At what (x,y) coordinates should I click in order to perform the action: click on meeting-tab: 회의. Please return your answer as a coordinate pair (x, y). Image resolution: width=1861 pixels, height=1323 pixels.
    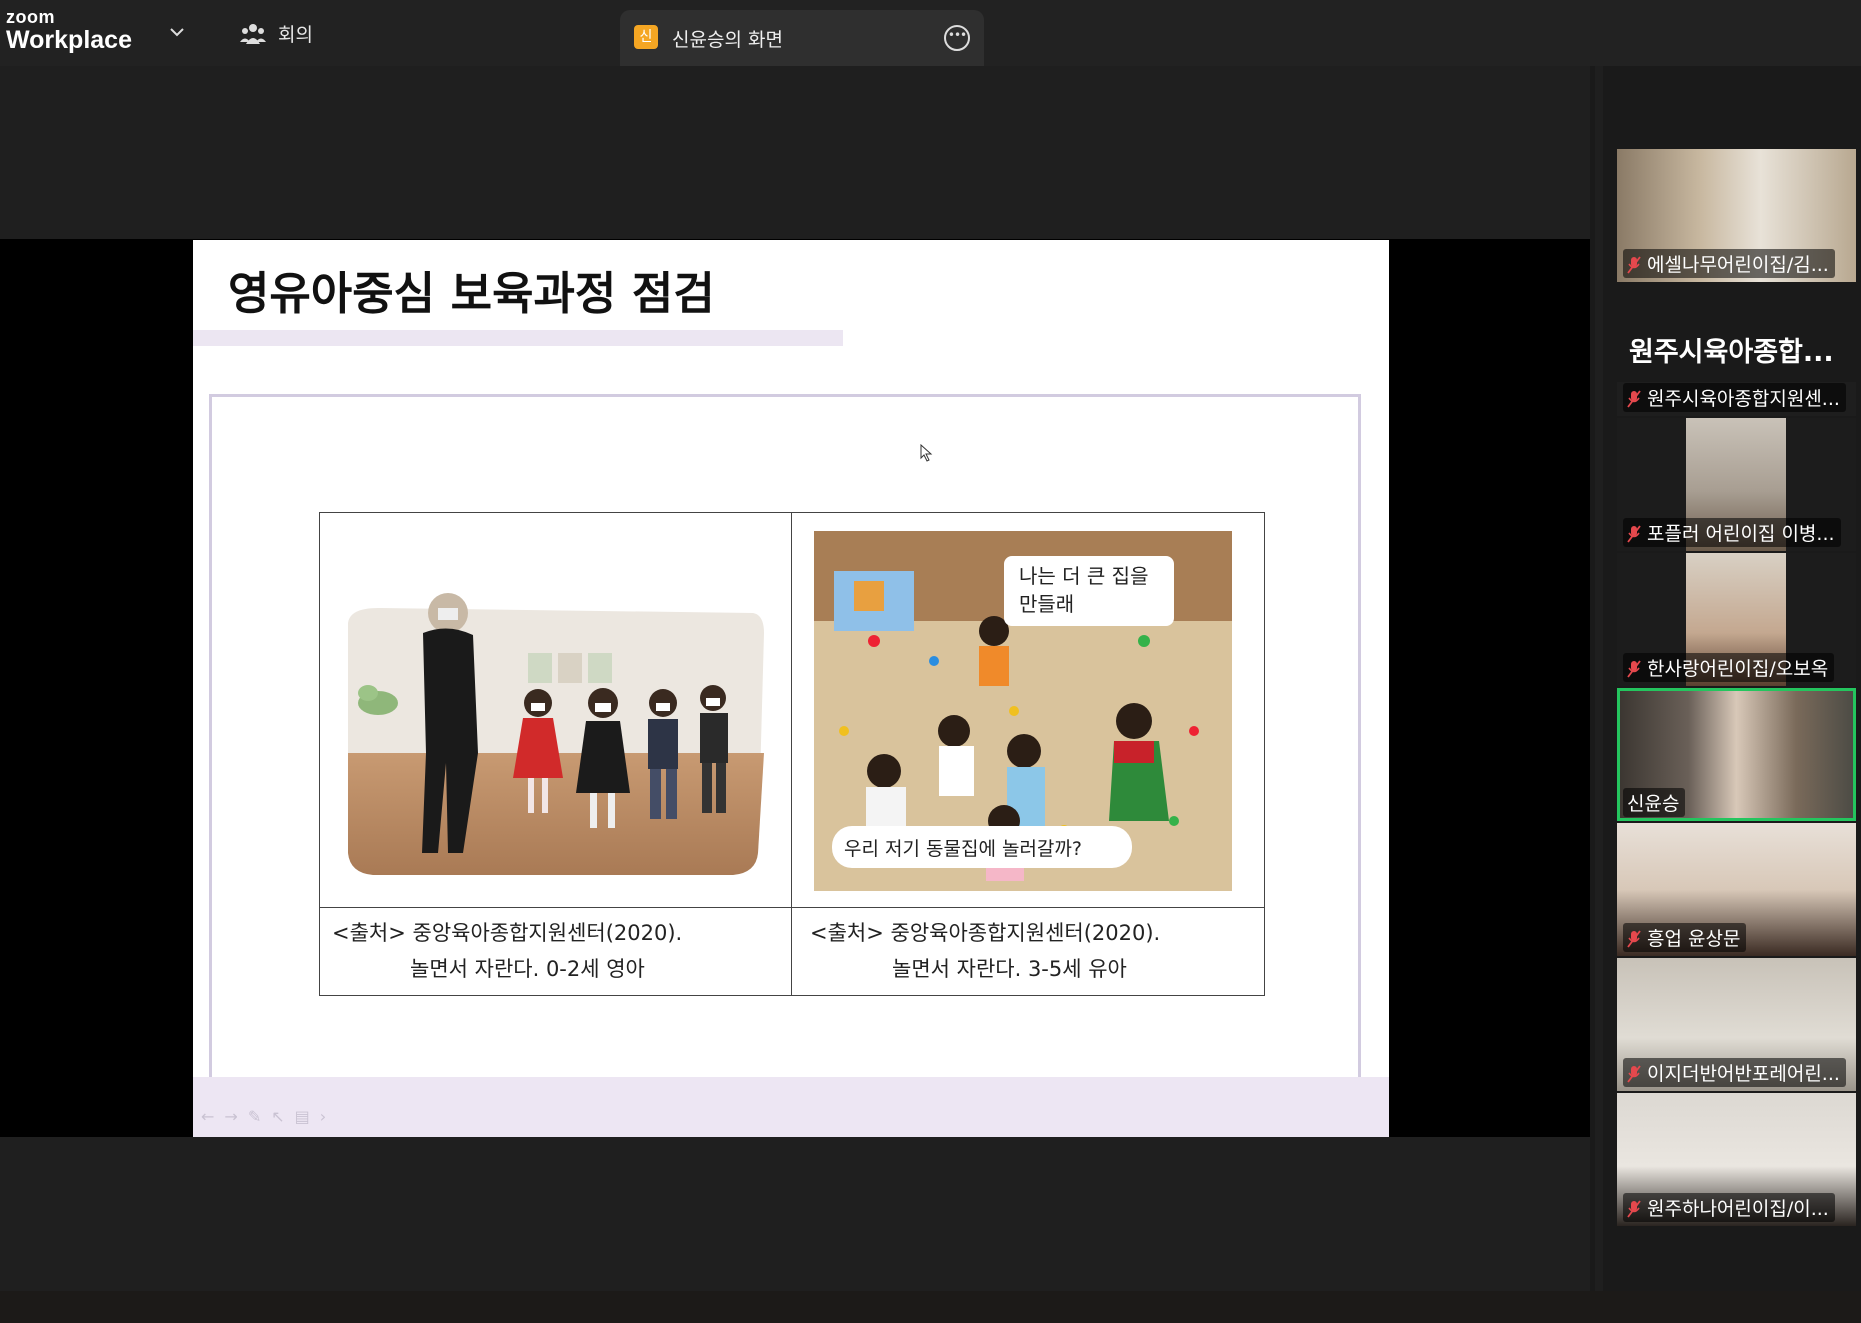
    Looking at the image, I should click on (276, 33).